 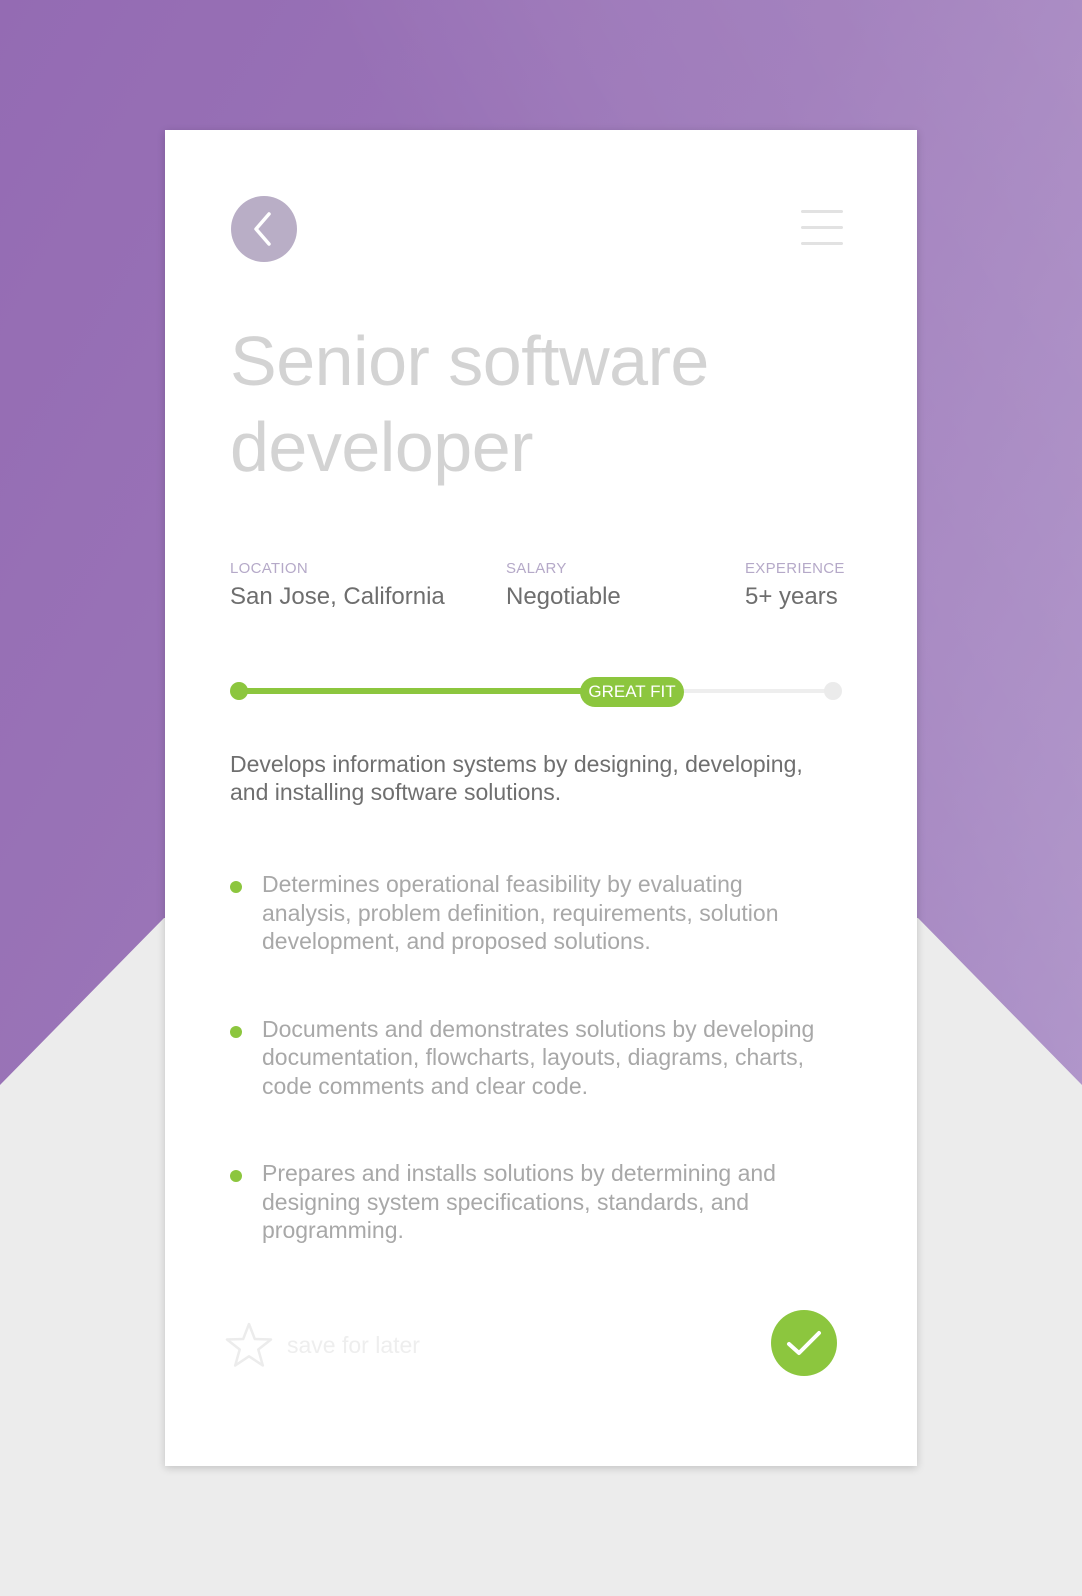 I want to click on chevron-left-icon, so click(x=262, y=229).